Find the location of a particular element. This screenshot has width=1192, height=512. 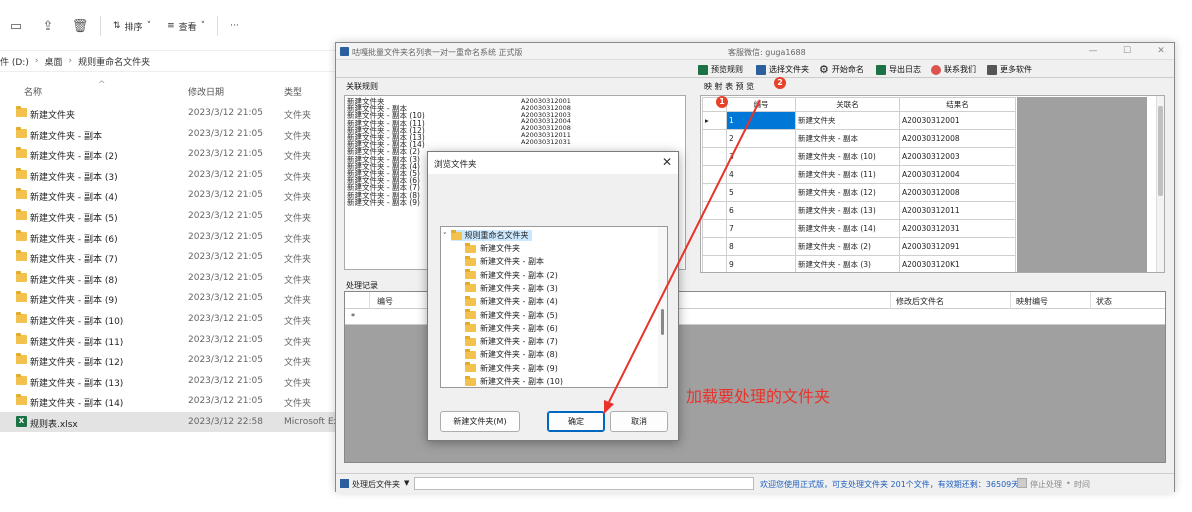

step-badge-2: 2 is located at coordinates (780, 83).